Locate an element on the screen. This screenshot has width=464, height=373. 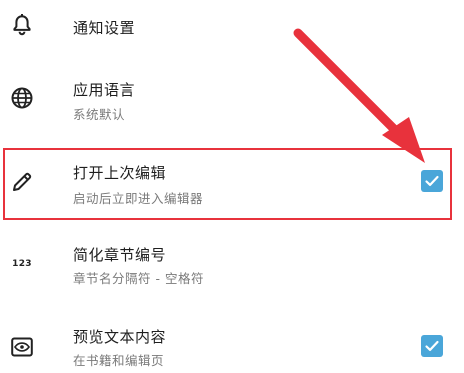
setting-title: 简化章节编号 is located at coordinates (120, 255).